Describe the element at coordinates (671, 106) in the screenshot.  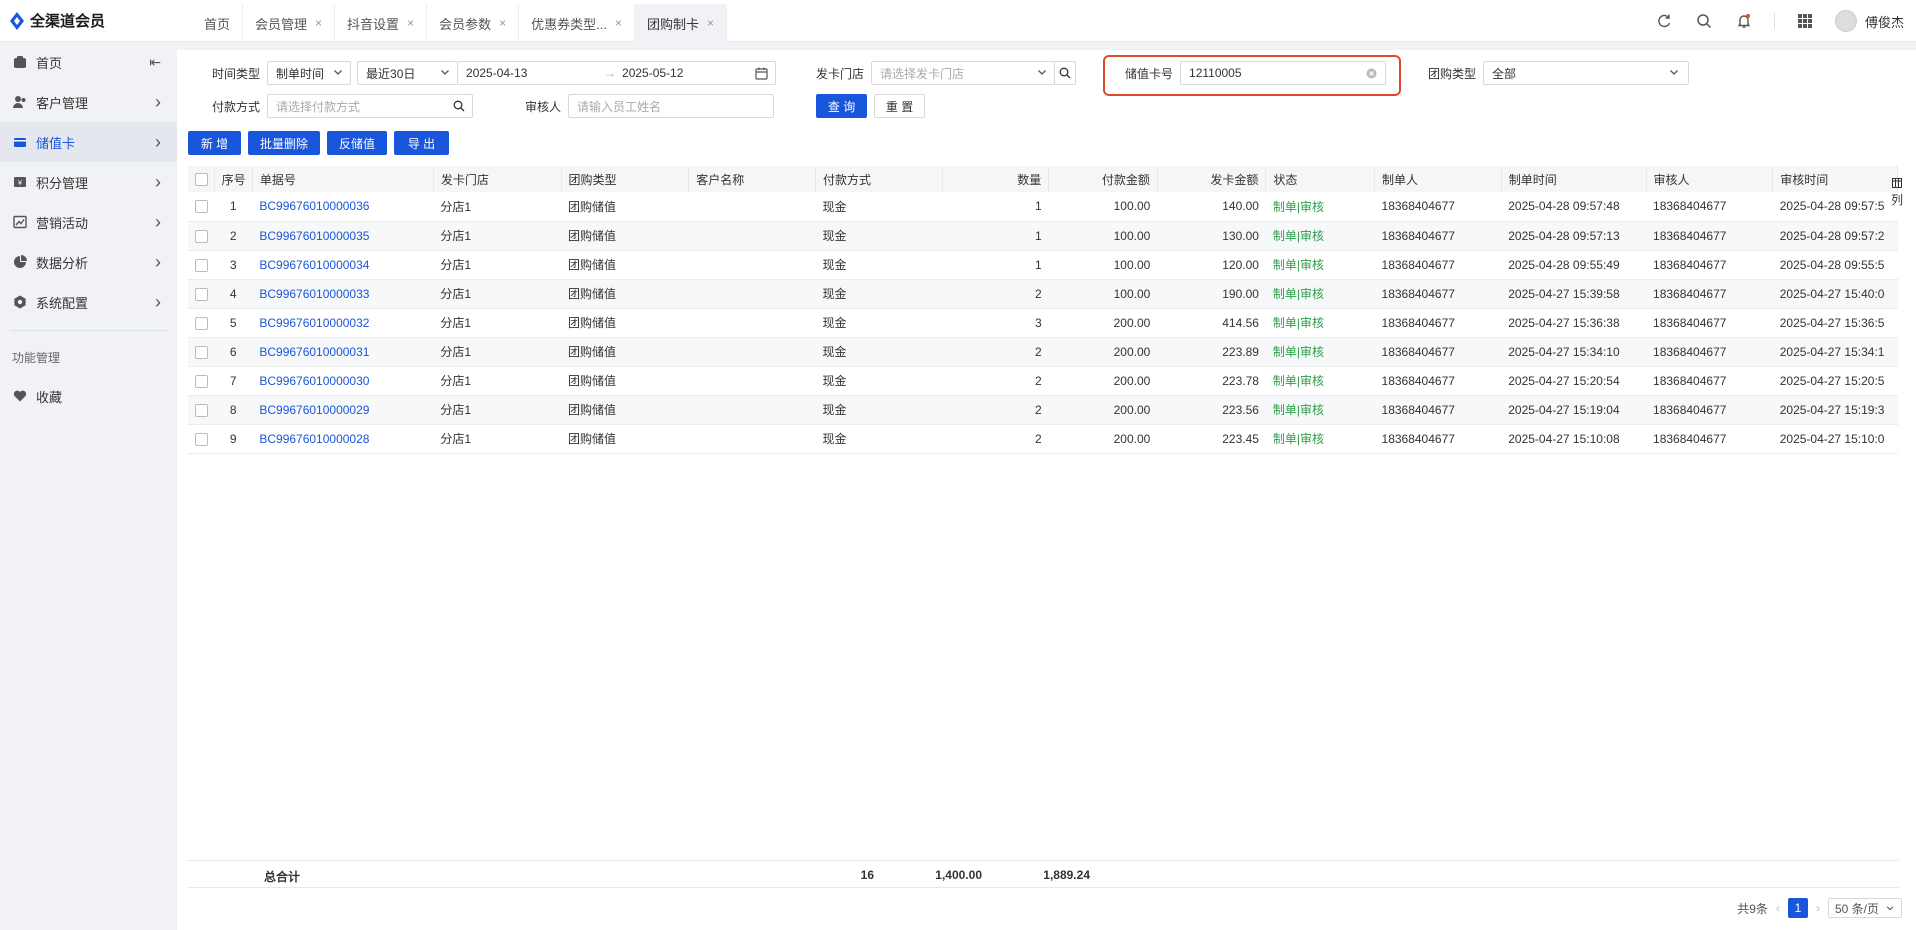
I see `reviewer-input: 请输入员工姓名` at that location.